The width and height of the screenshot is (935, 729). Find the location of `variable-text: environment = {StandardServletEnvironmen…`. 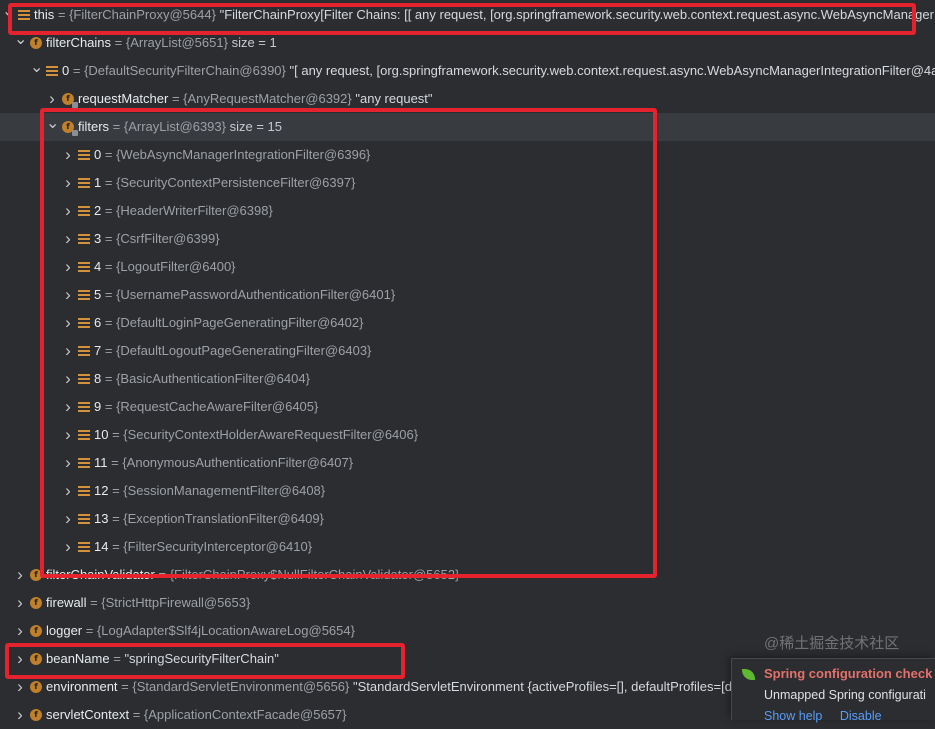

variable-text: environment = {StandardServletEnvironmen… is located at coordinates (389, 687).